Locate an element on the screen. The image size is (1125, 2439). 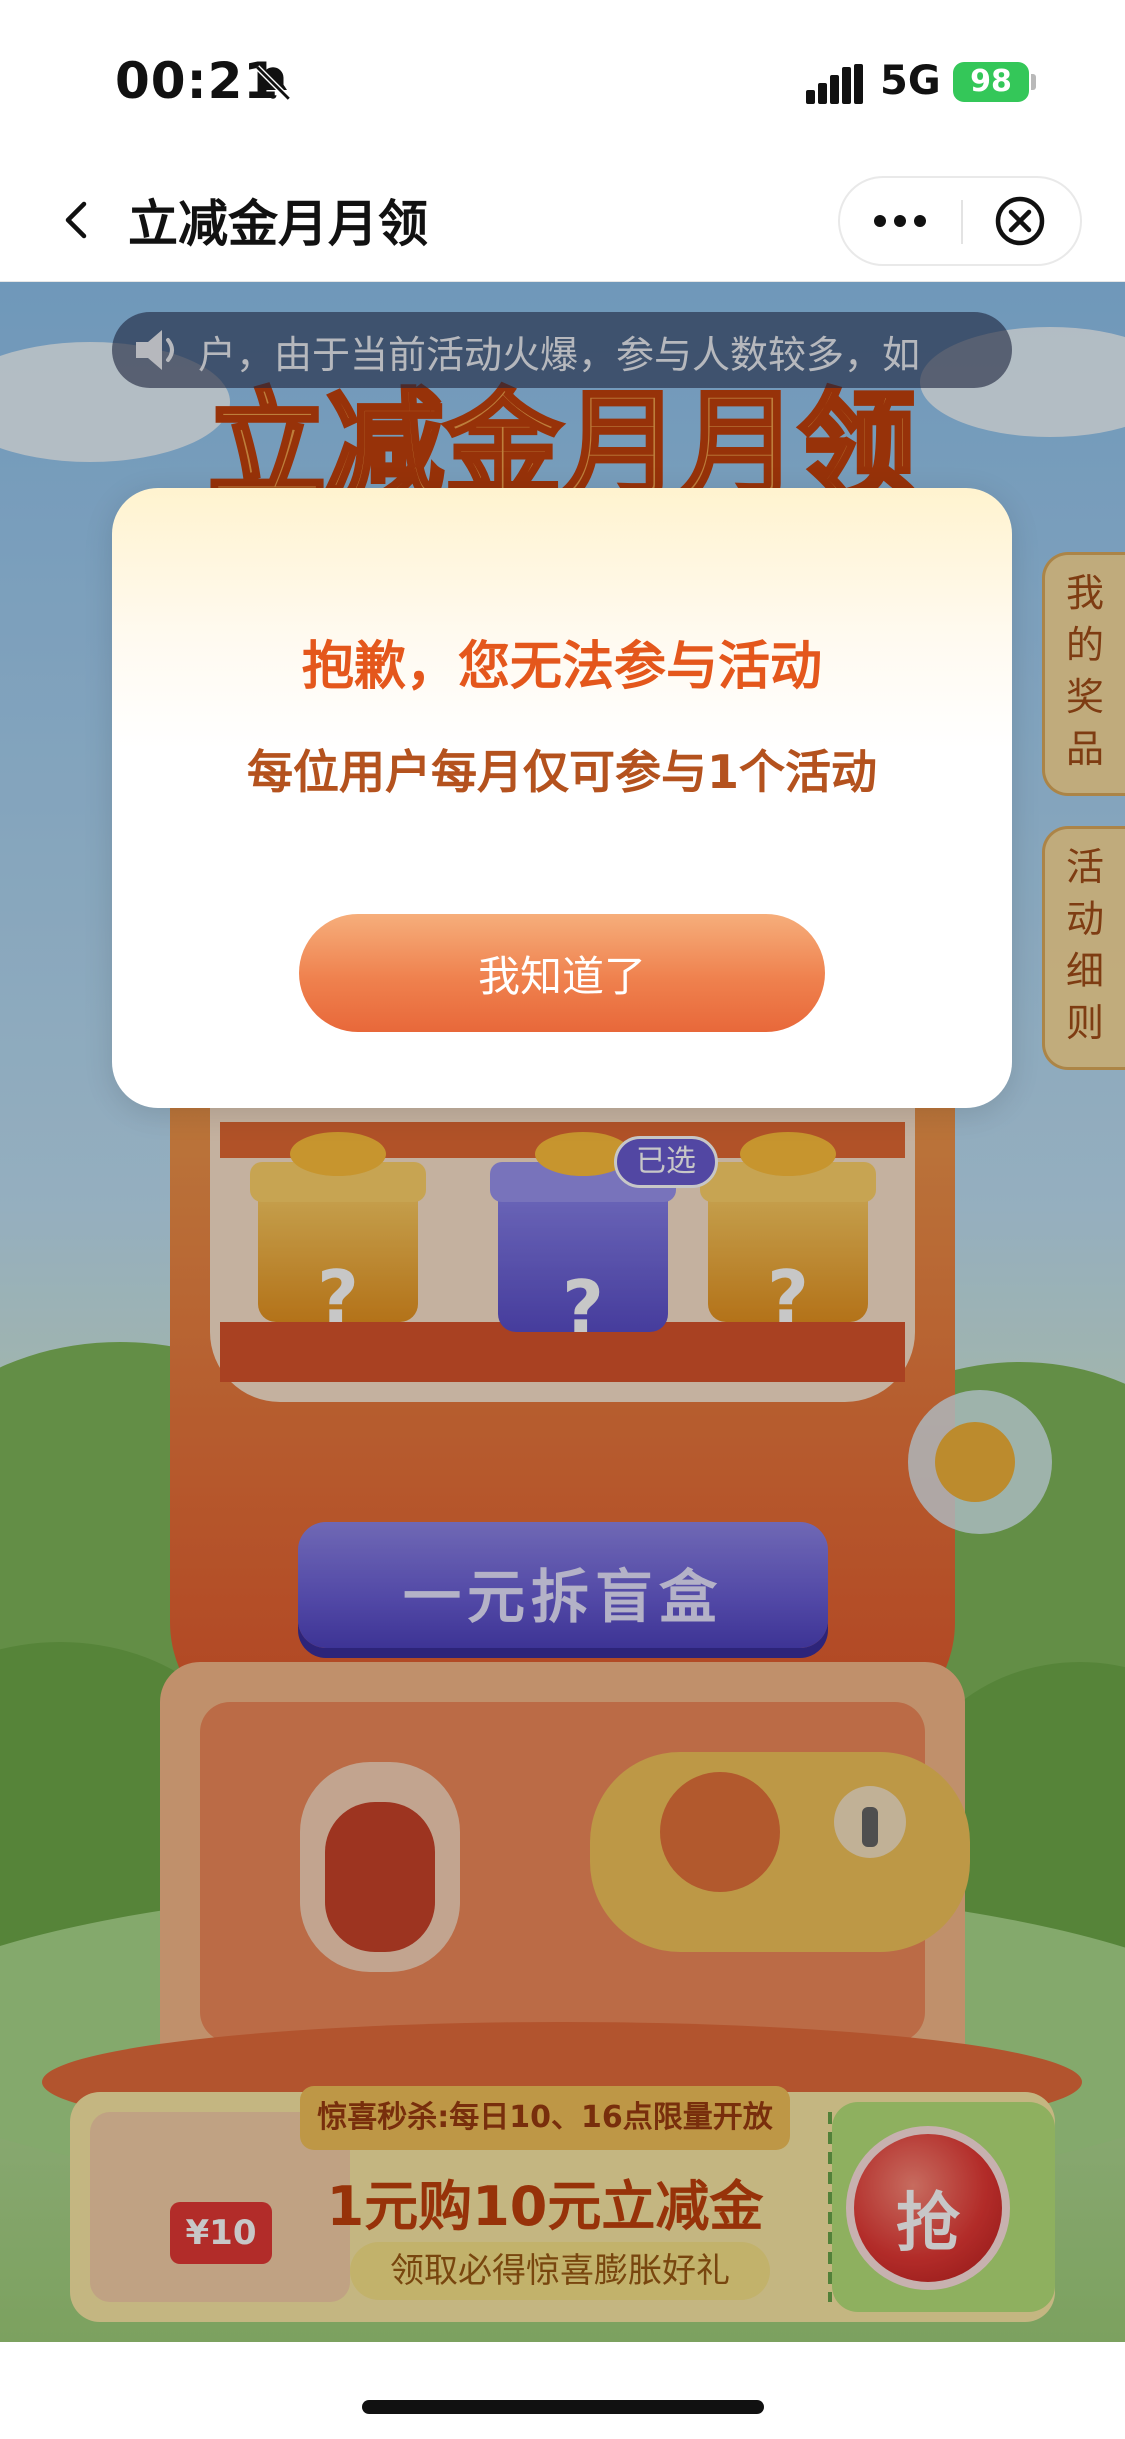
capsule-divider is located at coordinates (962, 222).